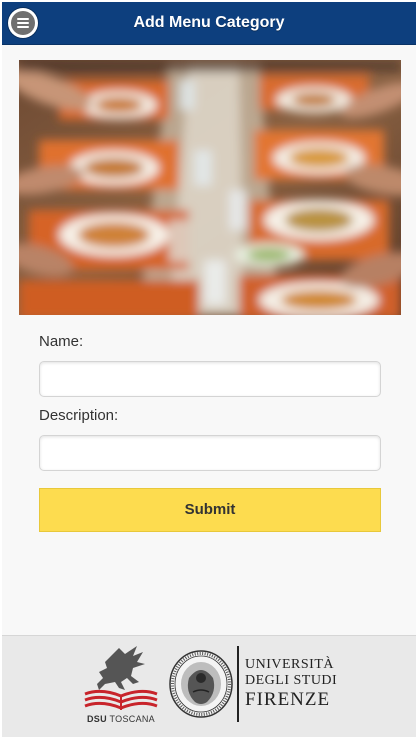 This screenshot has width=418, height=739. I want to click on description-label: Description:, so click(79, 415).